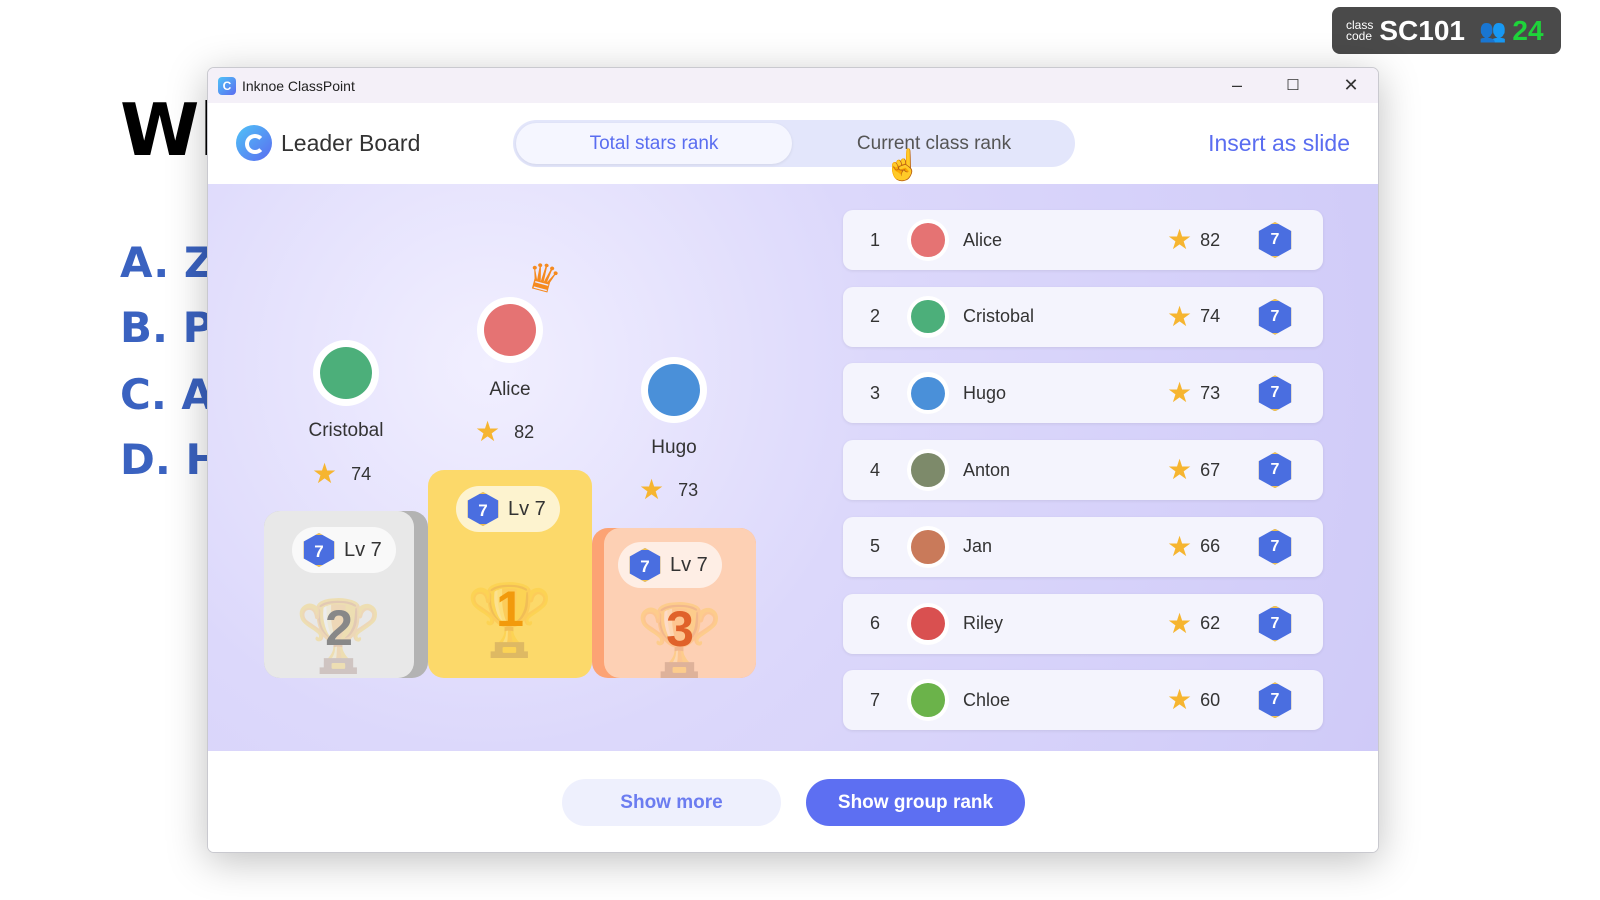 The image size is (1600, 900). I want to click on people-icon: 👥, so click(1492, 30).